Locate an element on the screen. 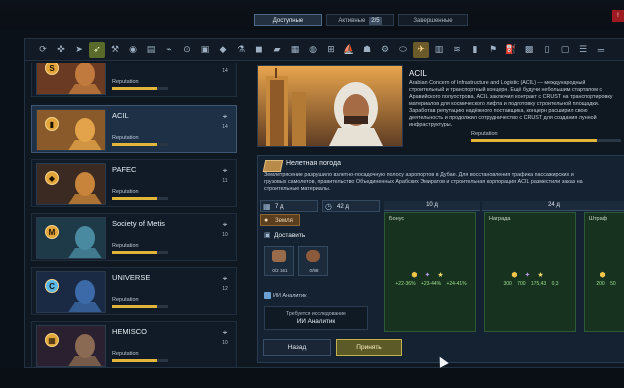 This screenshot has width=624, height=388. corporation-logo: ▦ is located at coordinates (52, 340).